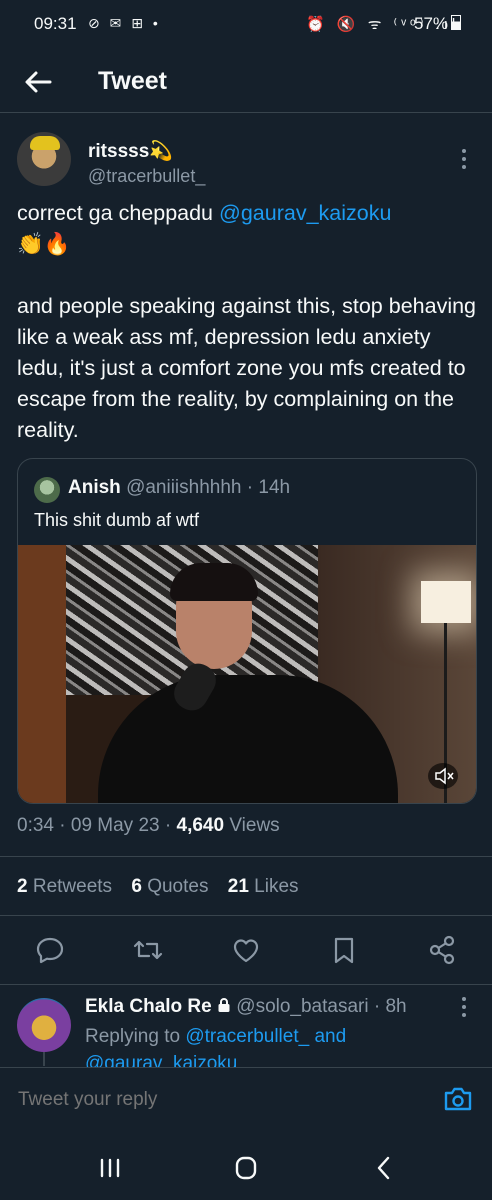 This screenshot has width=492, height=1200. Describe the element at coordinates (200, 825) in the screenshot. I see `views-count: 4,640` at that location.